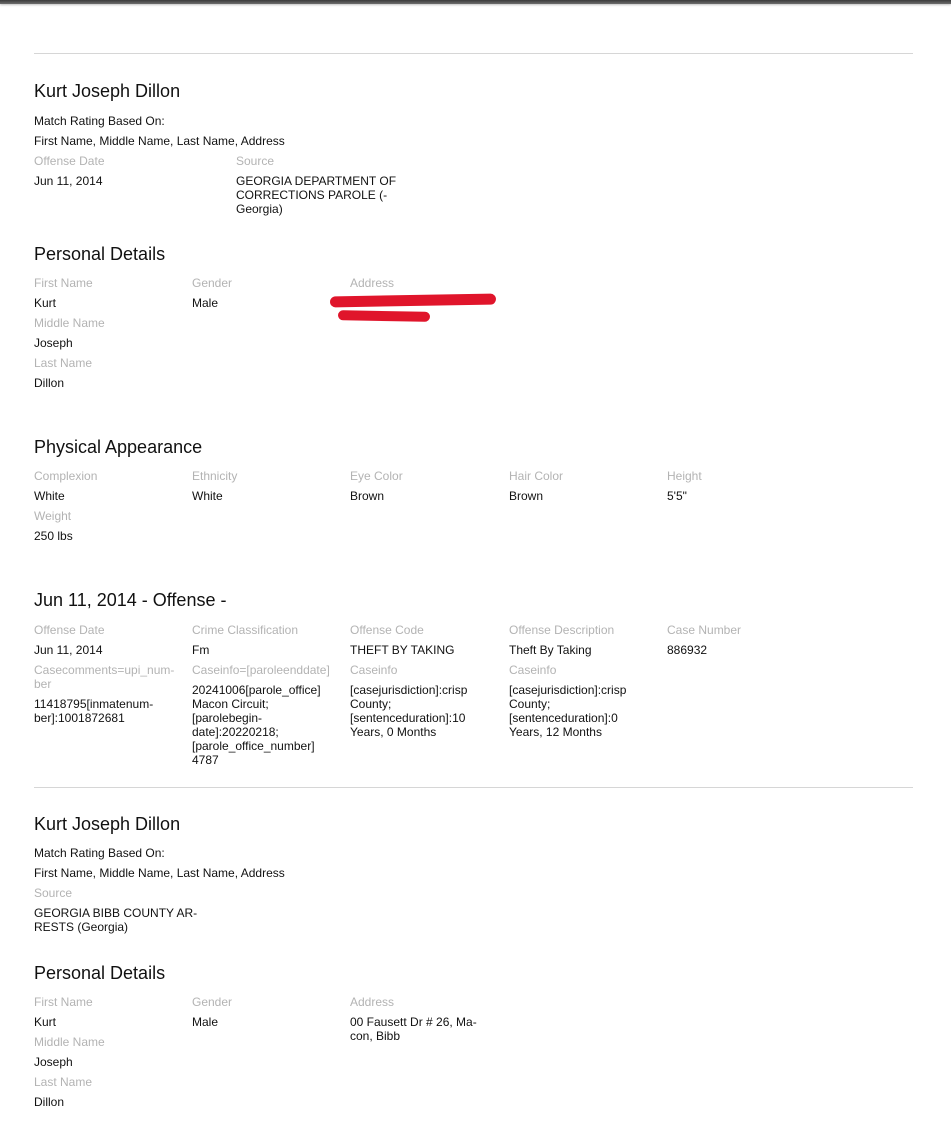 This screenshot has height=1121, width=951. I want to click on caseinfo-line: [parolebegin-, so click(227, 718).